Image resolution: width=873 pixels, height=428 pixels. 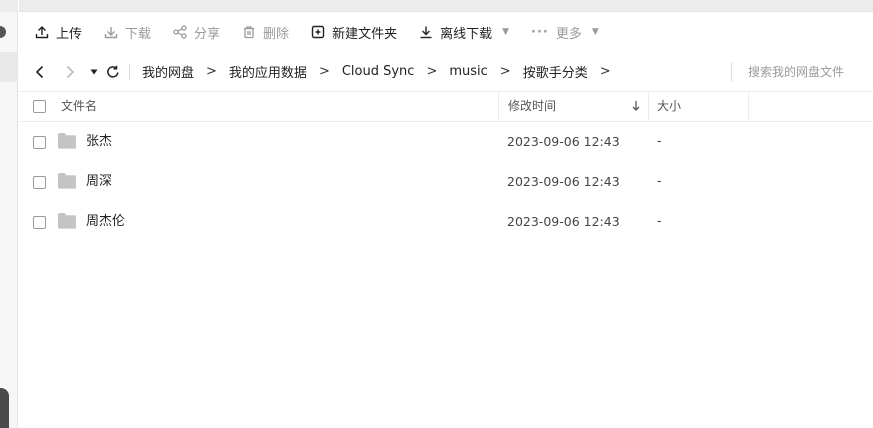 What do you see at coordinates (318, 32) in the screenshot?
I see `new-folder-icon` at bounding box center [318, 32].